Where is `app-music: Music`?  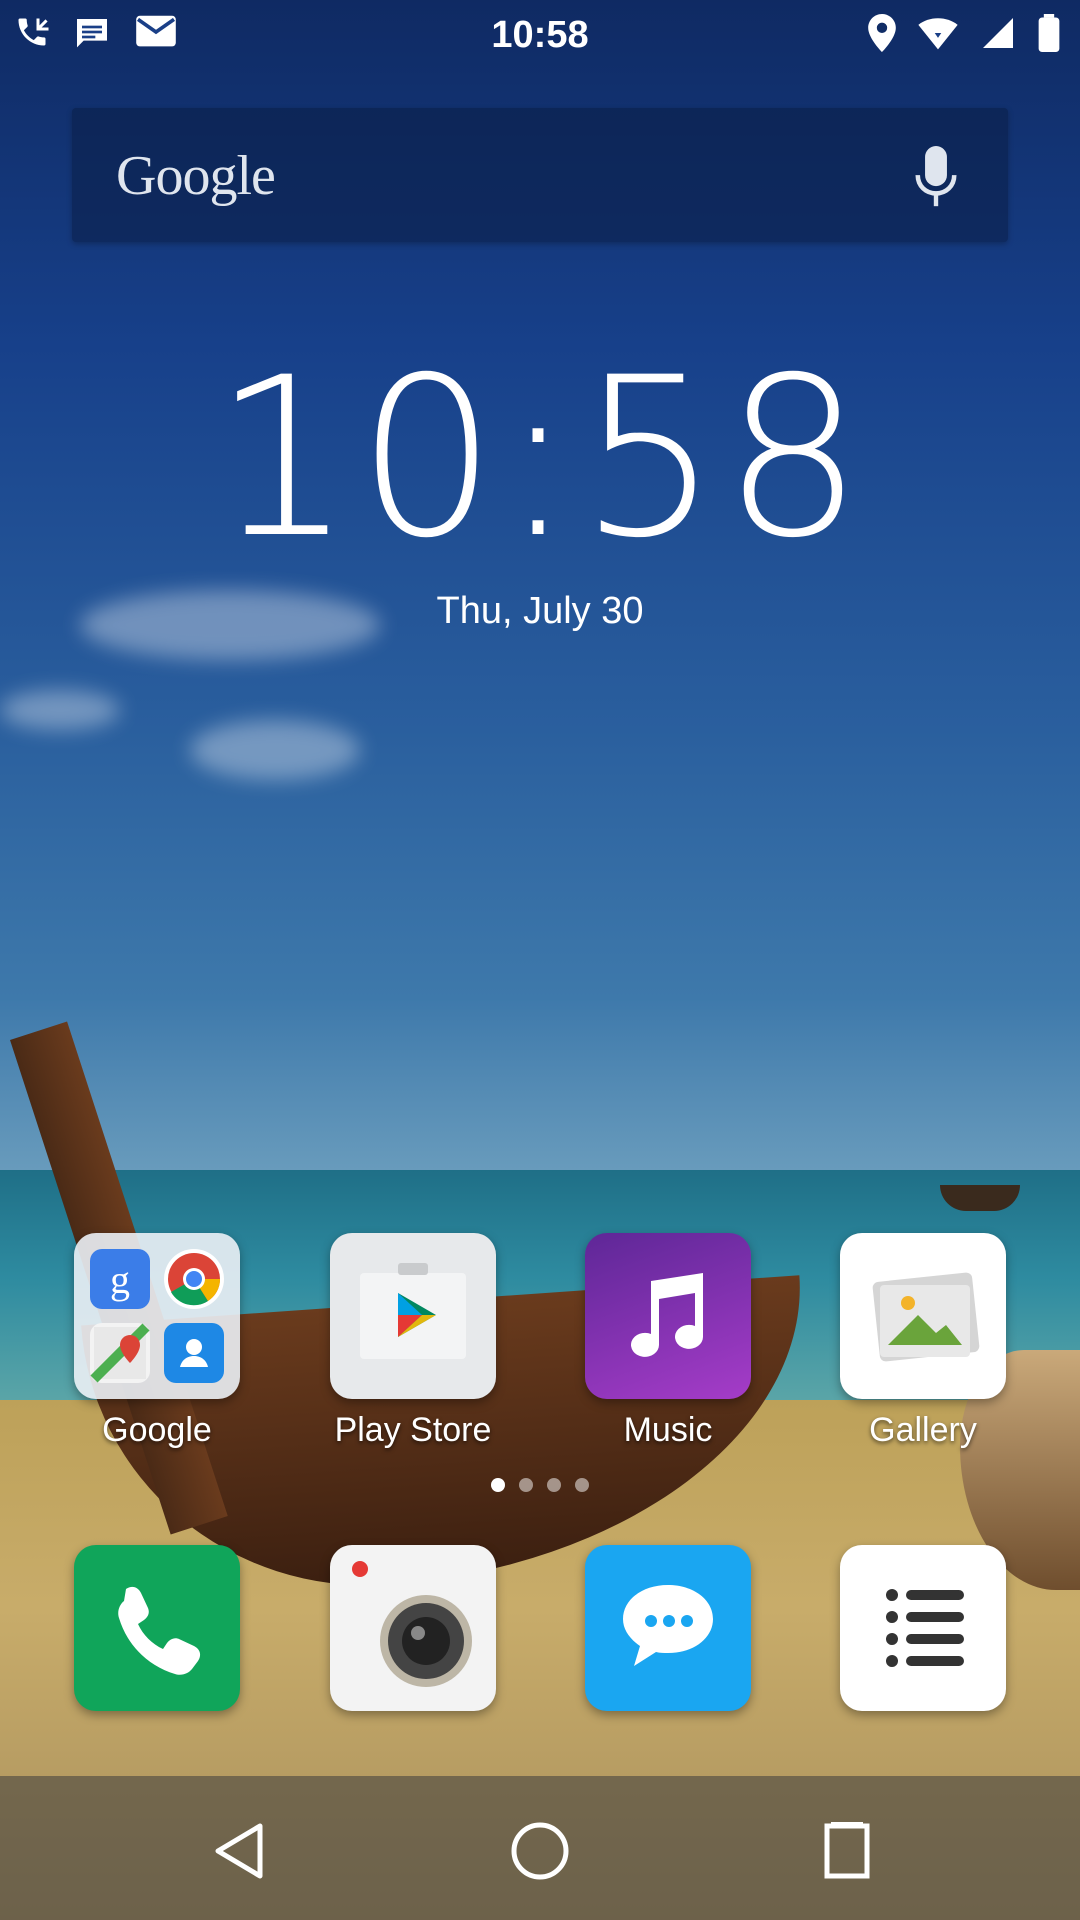 app-music: Music is located at coordinates (668, 1341).